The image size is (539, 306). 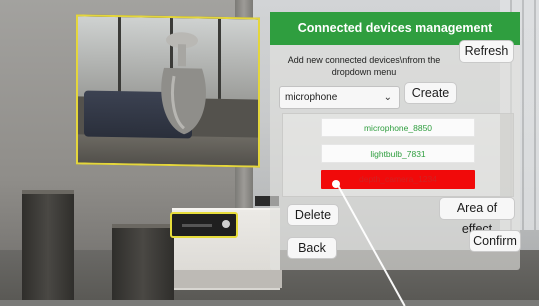 I want to click on floor-speaker-left, so click(x=48, y=245).